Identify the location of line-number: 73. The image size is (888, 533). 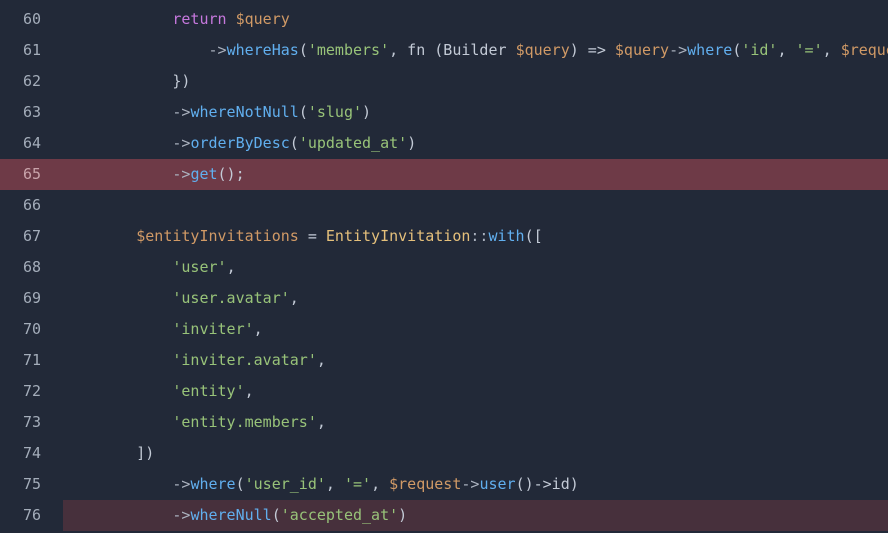
(31, 422).